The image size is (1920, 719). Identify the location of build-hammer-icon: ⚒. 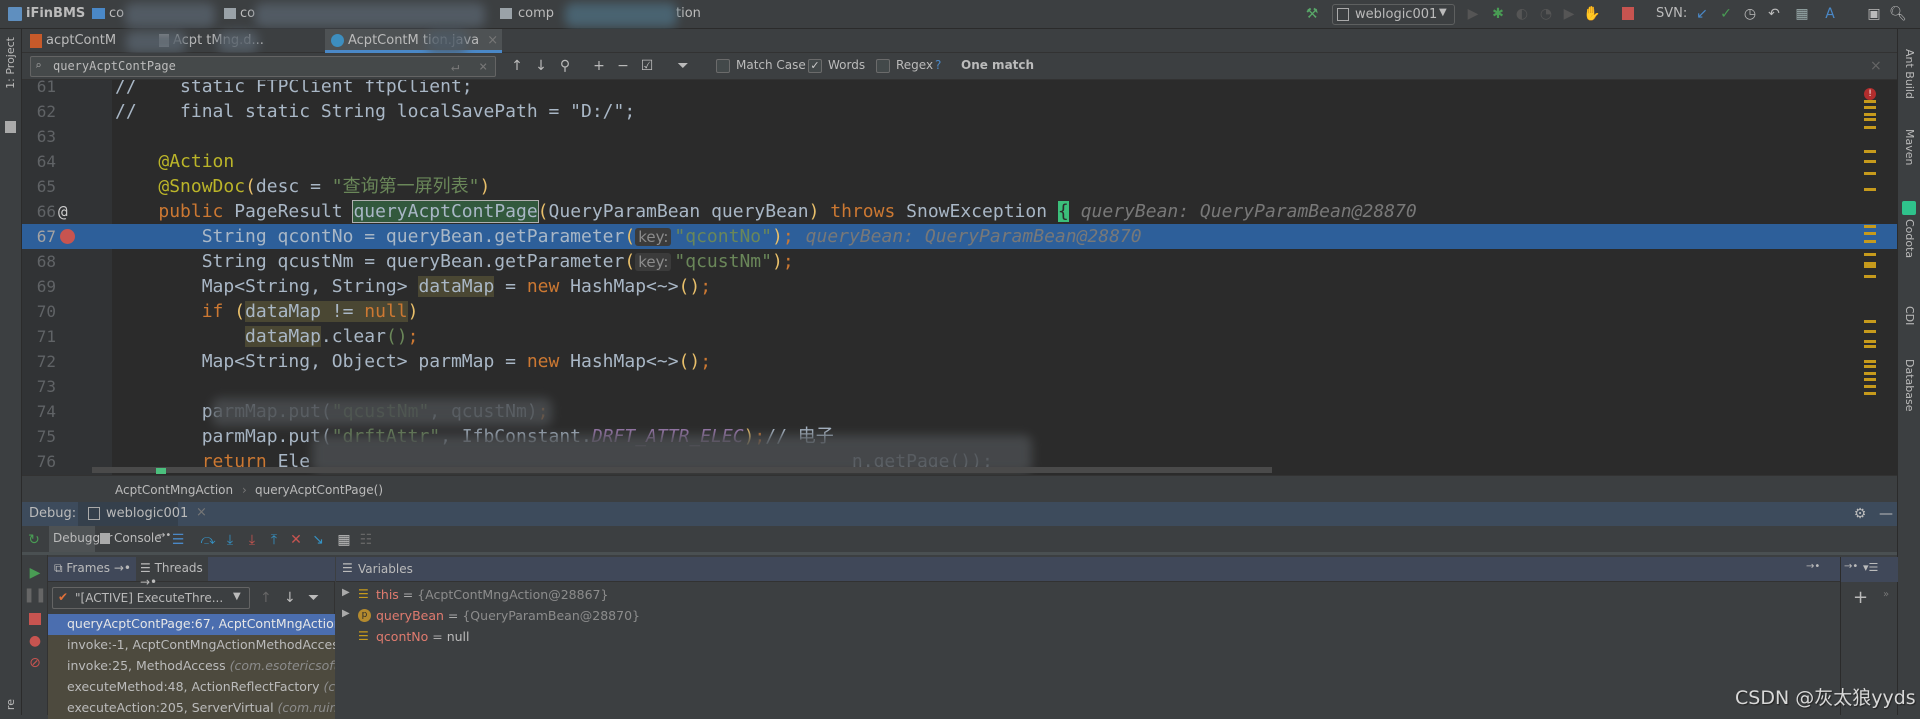
(1312, 14).